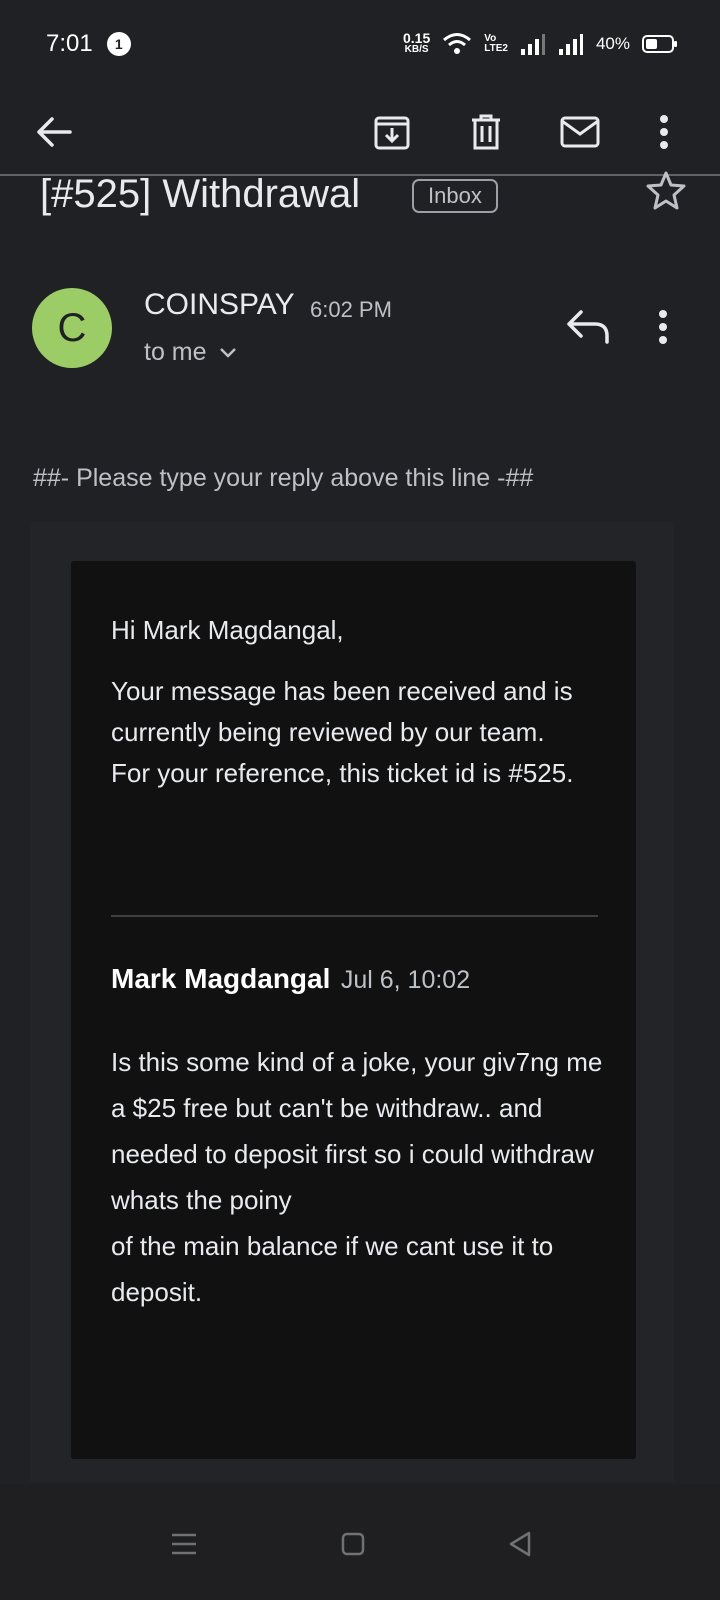 The height and width of the screenshot is (1600, 720). I want to click on status-time: 7:01, so click(69, 43).